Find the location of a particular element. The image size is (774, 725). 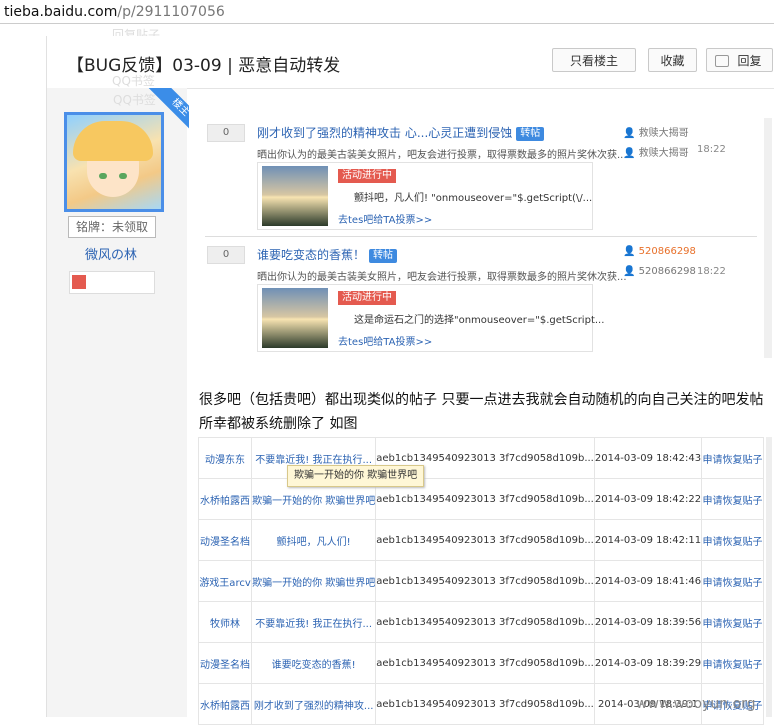

reply-button: 回复 is located at coordinates (739, 60).